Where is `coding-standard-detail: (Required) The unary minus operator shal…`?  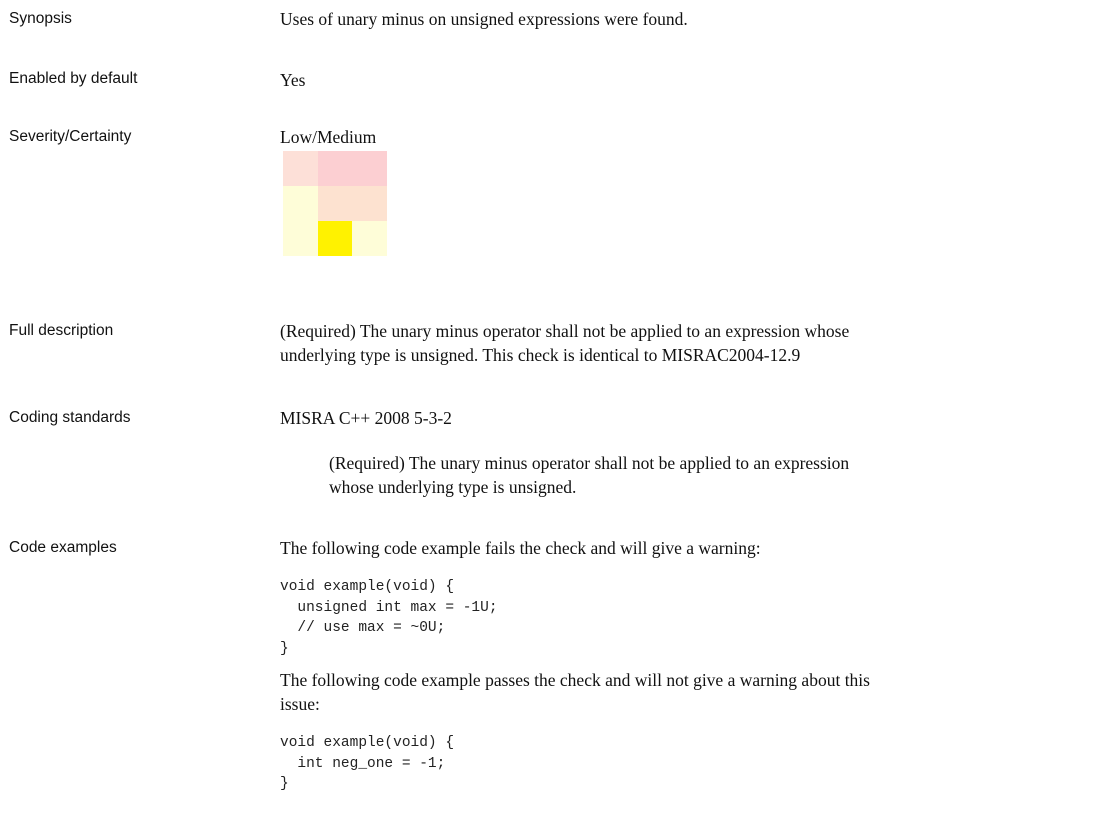
coding-standard-detail: (Required) The unary minus operator shal… is located at coordinates (699, 475).